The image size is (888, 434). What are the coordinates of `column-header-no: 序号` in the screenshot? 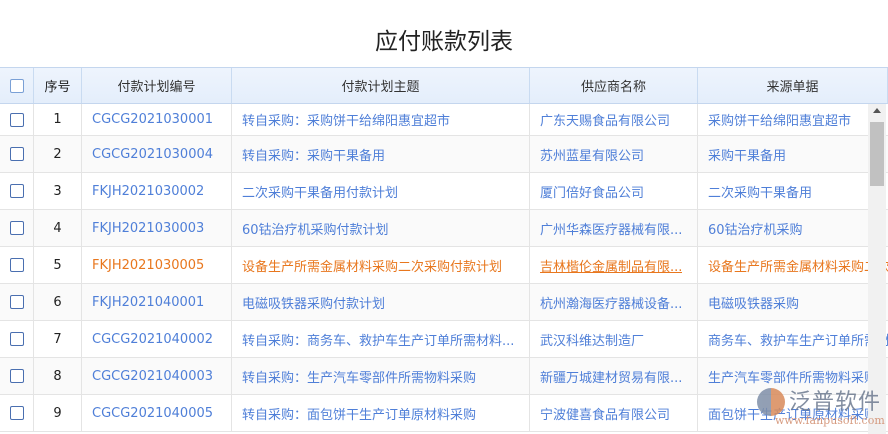 It's located at (58, 85).